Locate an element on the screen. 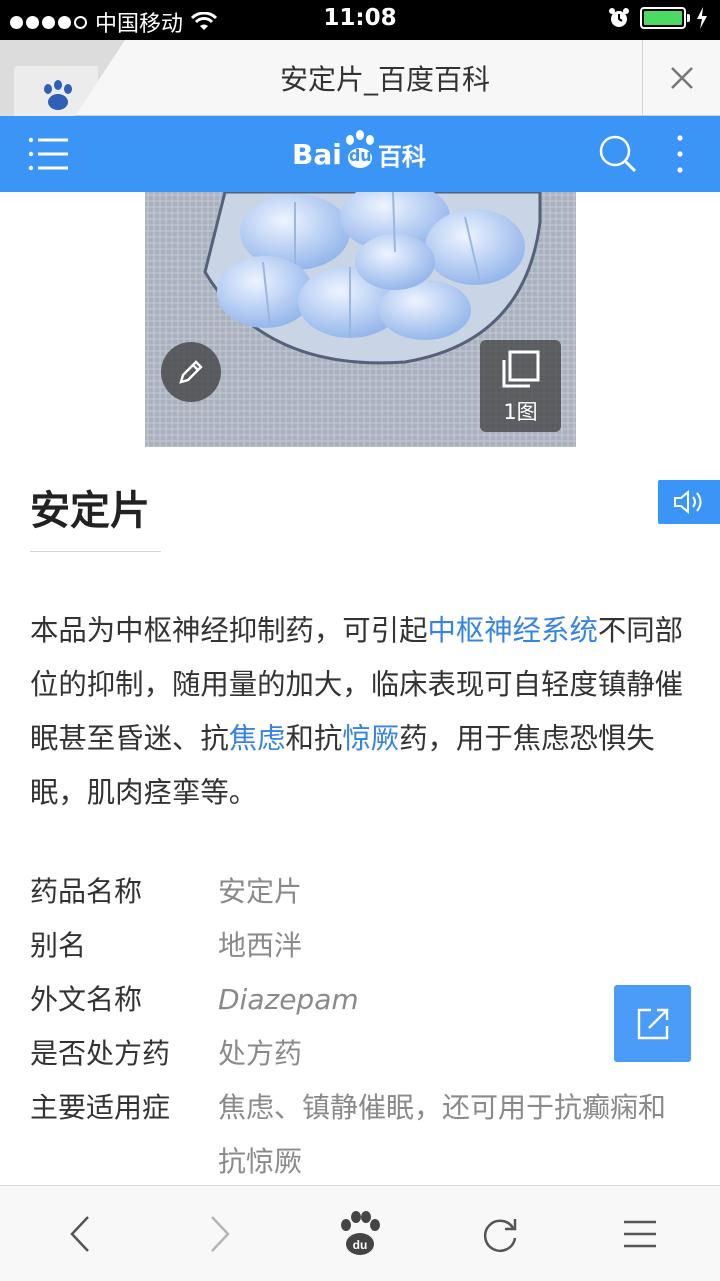 Image resolution: width=720 pixels, height=1281 pixels. image-count-label: 1图 is located at coordinates (520, 412).